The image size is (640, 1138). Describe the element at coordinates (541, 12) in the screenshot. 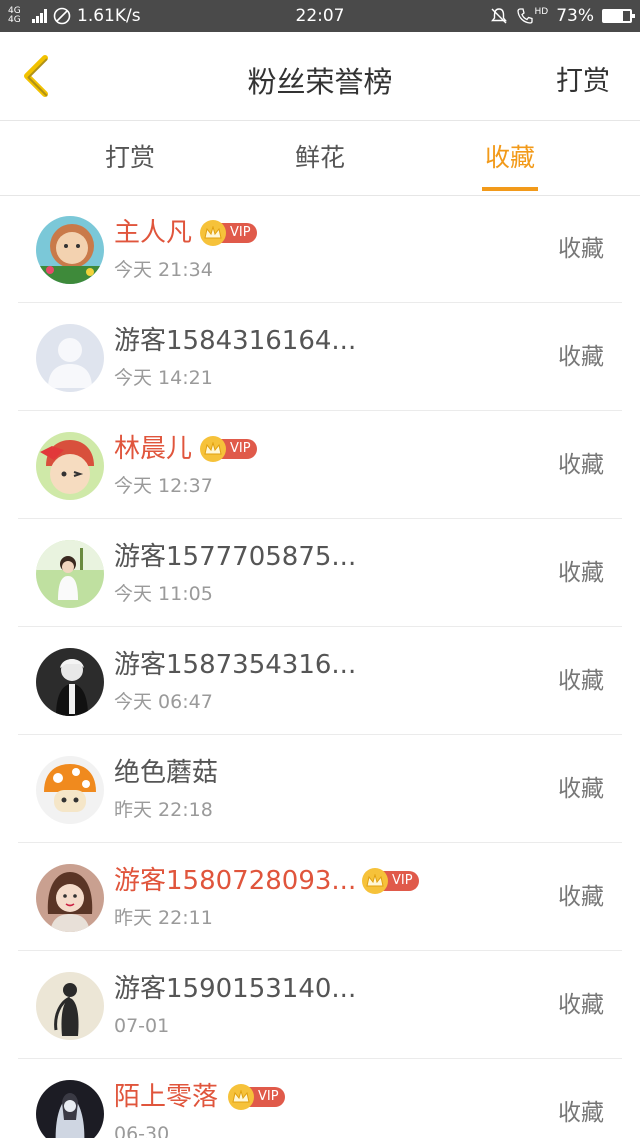

I see `hd-label: HD` at that location.